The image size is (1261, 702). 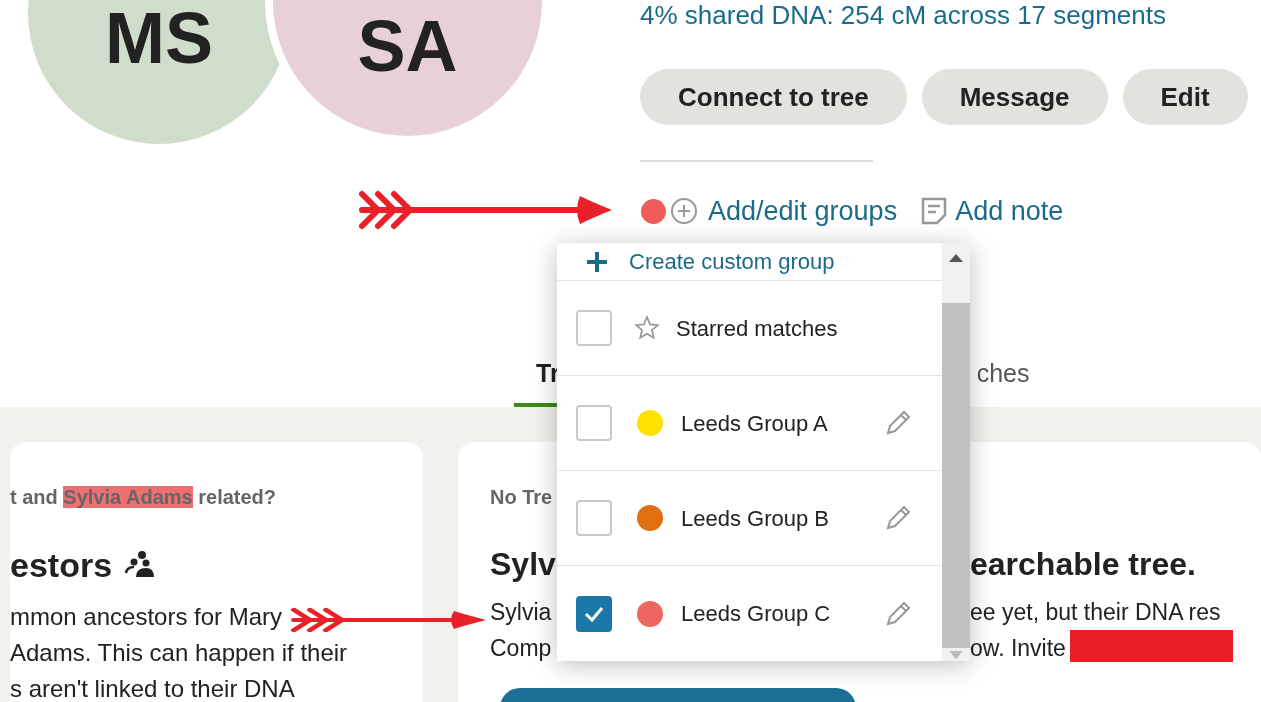 What do you see at coordinates (647, 328) in the screenshot?
I see `star-icon` at bounding box center [647, 328].